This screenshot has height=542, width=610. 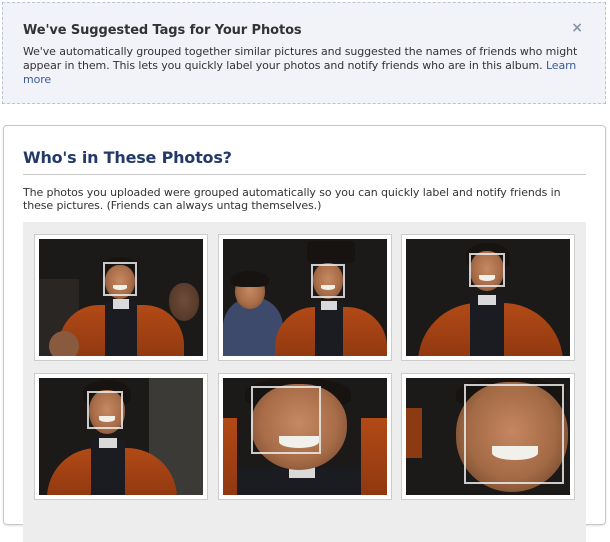 What do you see at coordinates (162, 30) in the screenshot?
I see `notice-title: We've Suggested Tags for Your Photos` at bounding box center [162, 30].